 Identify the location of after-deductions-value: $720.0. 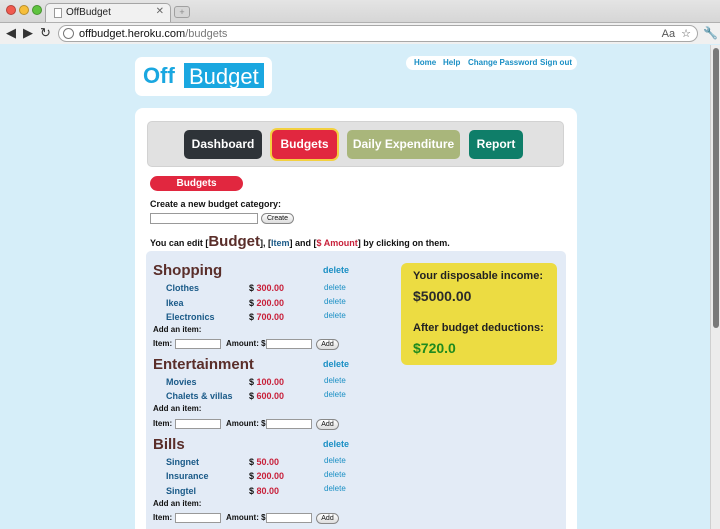
(434, 348).